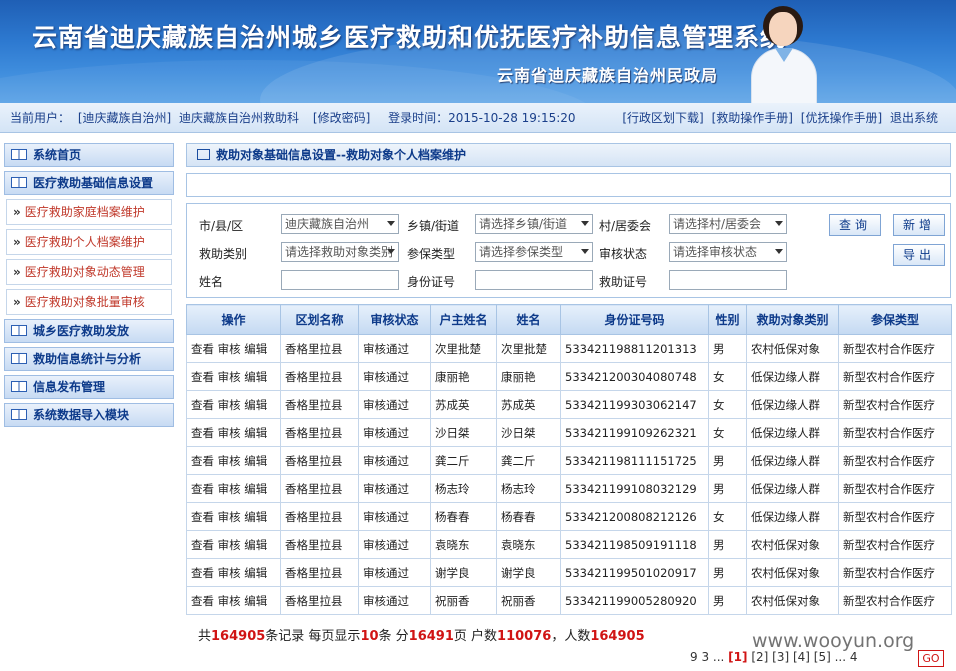 The width and height of the screenshot is (956, 671). Describe the element at coordinates (534, 224) in the screenshot. I see `town-select: 请选择乡镇/街道` at that location.